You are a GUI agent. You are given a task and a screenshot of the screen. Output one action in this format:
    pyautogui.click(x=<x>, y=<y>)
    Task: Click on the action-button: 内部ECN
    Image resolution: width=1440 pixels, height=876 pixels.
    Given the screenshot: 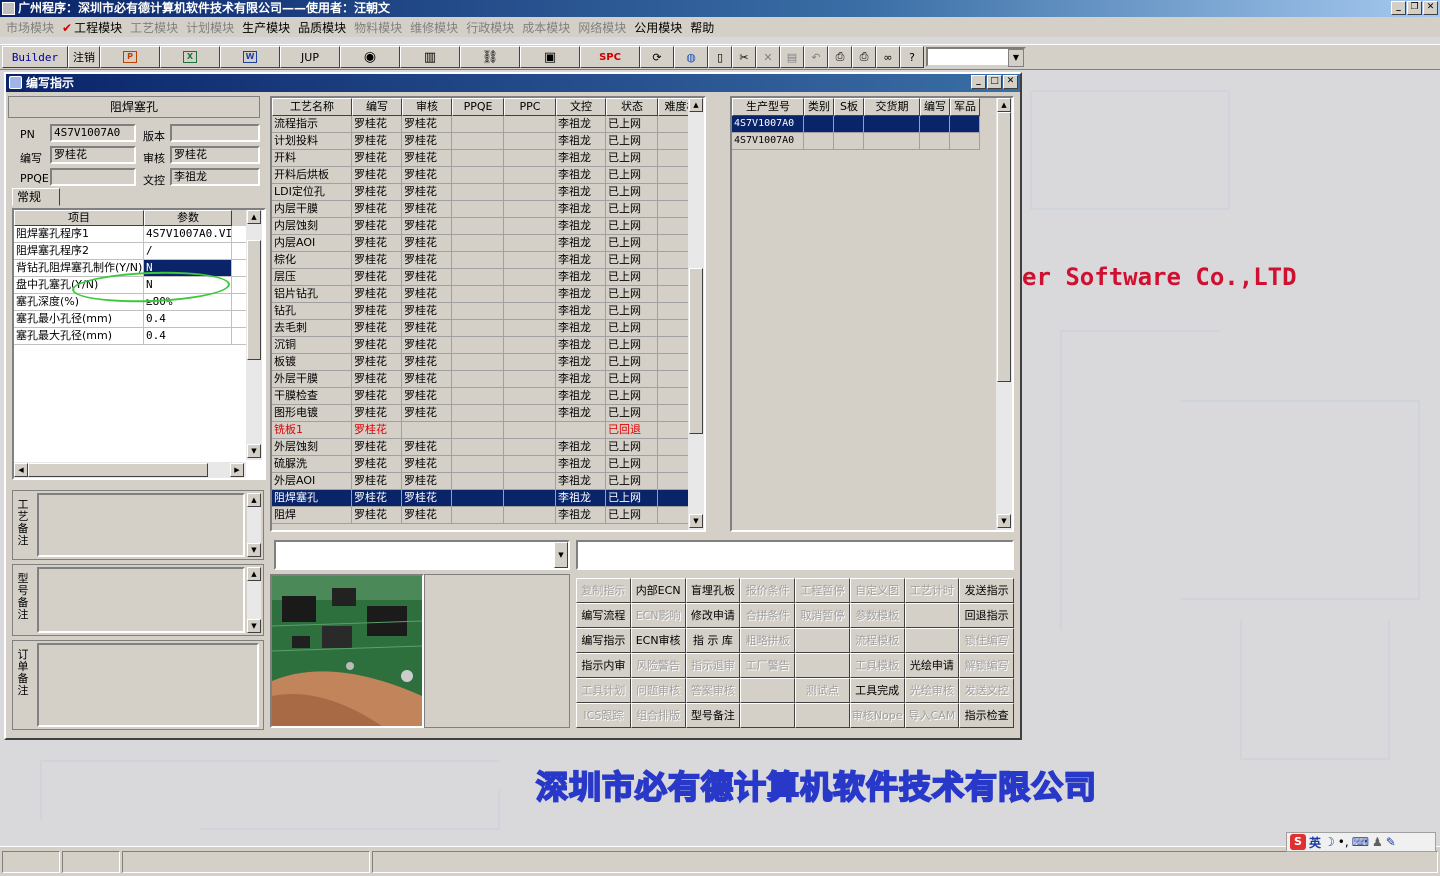 What is the action you would take?
    pyautogui.click(x=658, y=590)
    